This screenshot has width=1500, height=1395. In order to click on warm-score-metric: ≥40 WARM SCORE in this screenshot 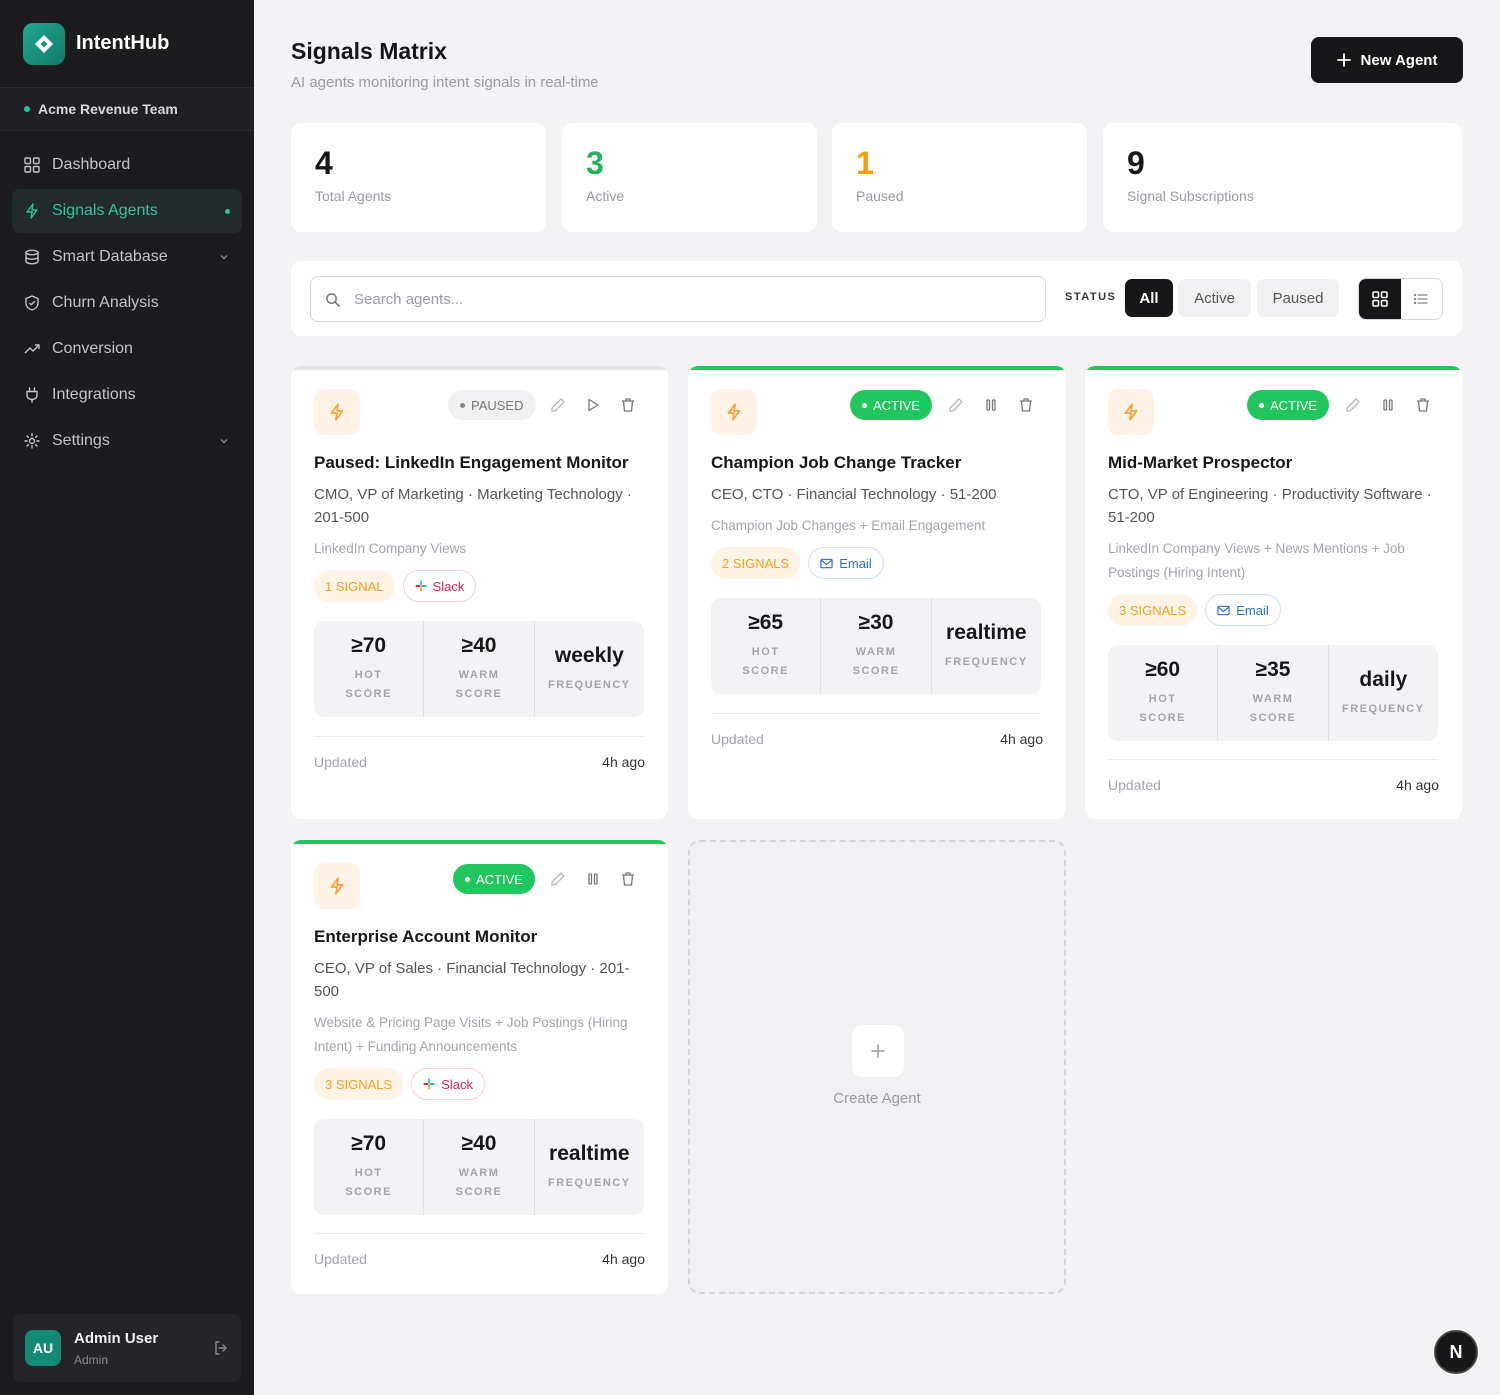, I will do `click(479, 1167)`.